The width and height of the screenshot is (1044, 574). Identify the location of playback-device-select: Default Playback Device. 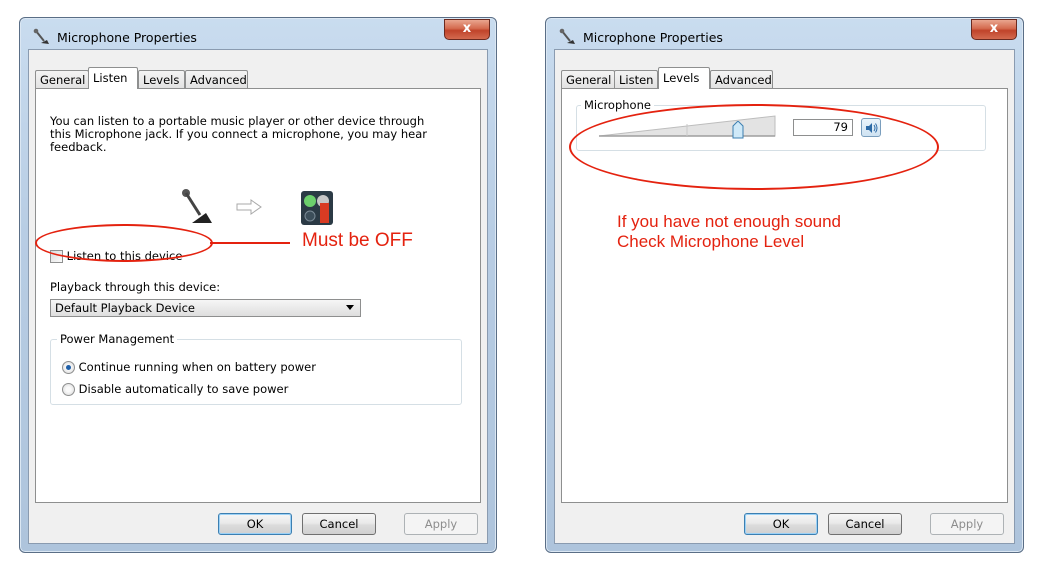
(205, 308).